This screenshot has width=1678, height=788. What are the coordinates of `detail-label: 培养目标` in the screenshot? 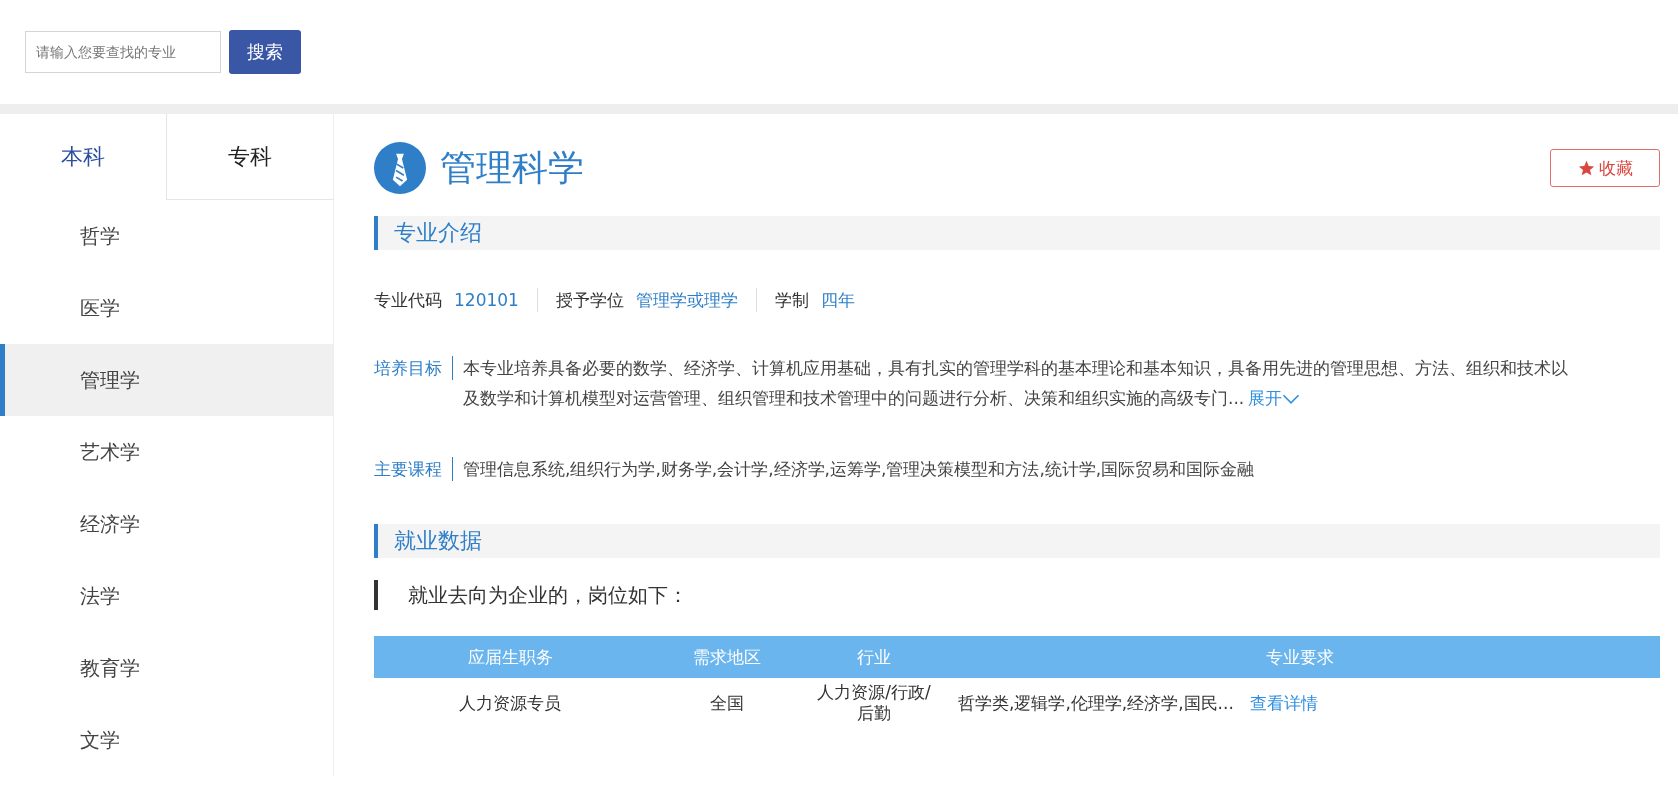 It's located at (413, 368).